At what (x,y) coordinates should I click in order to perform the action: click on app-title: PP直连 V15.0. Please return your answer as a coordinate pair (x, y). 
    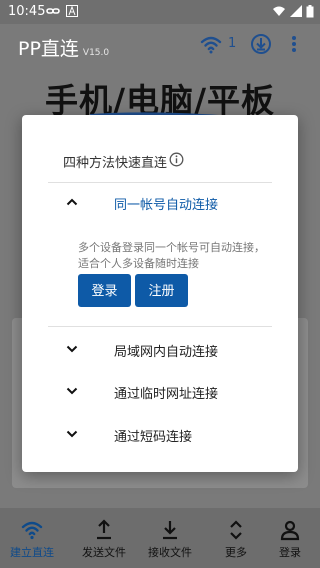
    Looking at the image, I should click on (63, 47).